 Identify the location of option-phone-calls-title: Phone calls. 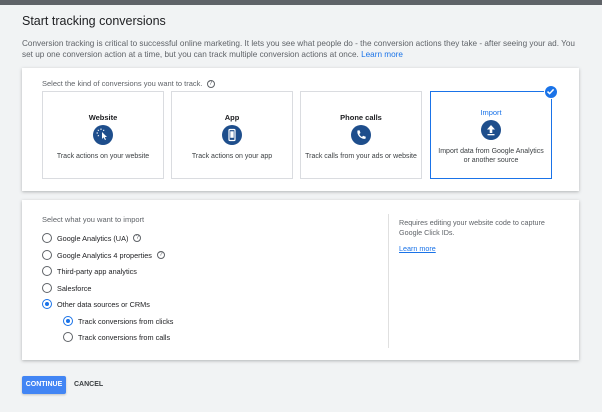
(361, 117).